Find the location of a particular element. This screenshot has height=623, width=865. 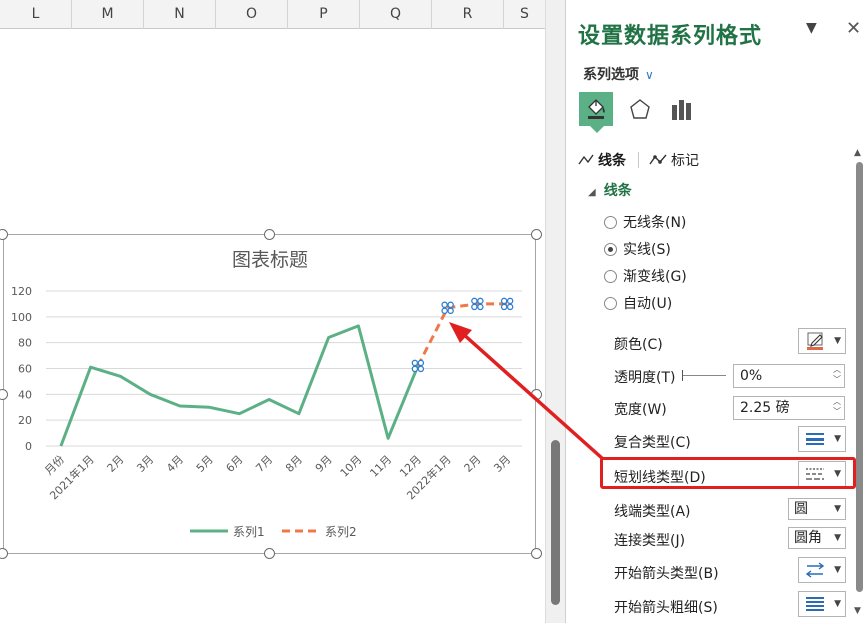

compound-lines-icon is located at coordinates (815, 439).